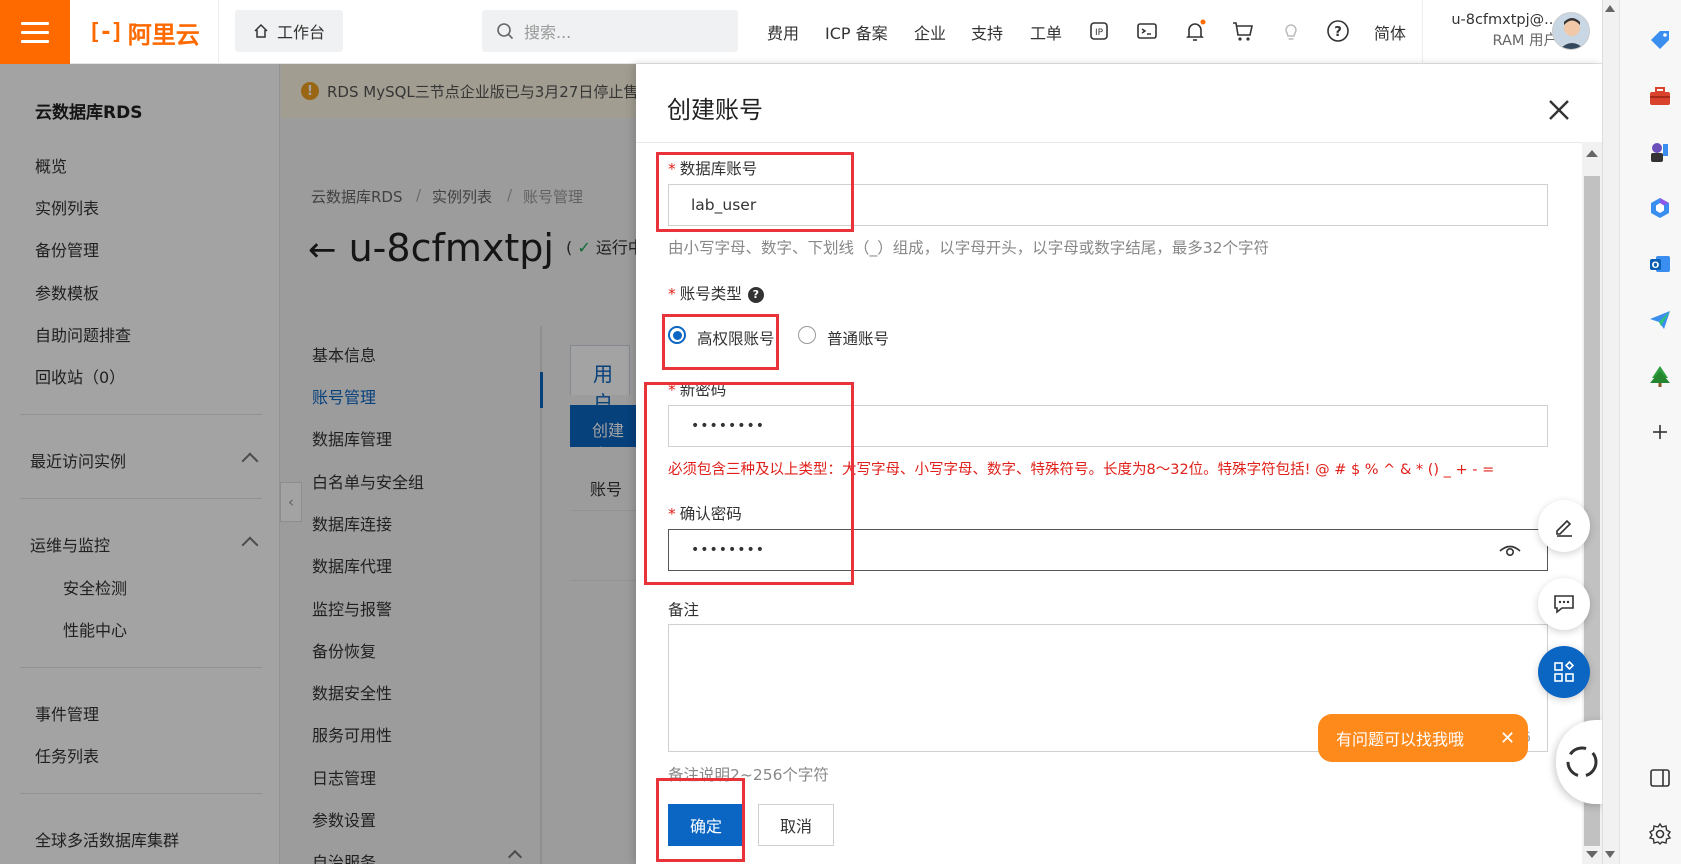  I want to click on split-view-icon, so click(1660, 778).